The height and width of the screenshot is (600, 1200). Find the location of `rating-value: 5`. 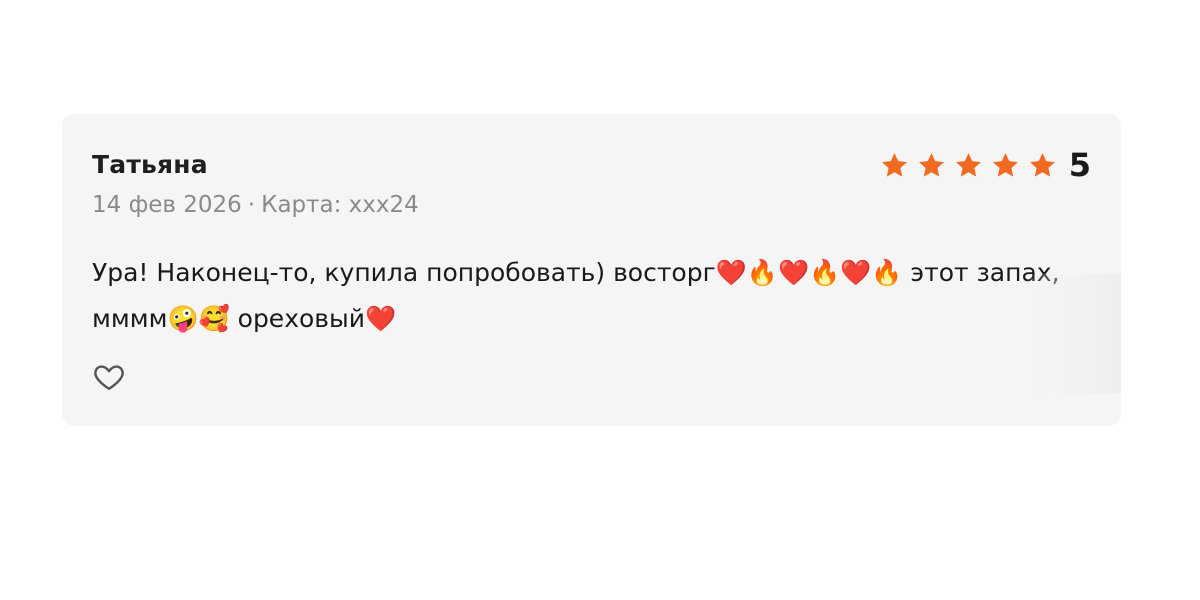

rating-value: 5 is located at coordinates (1079, 165).